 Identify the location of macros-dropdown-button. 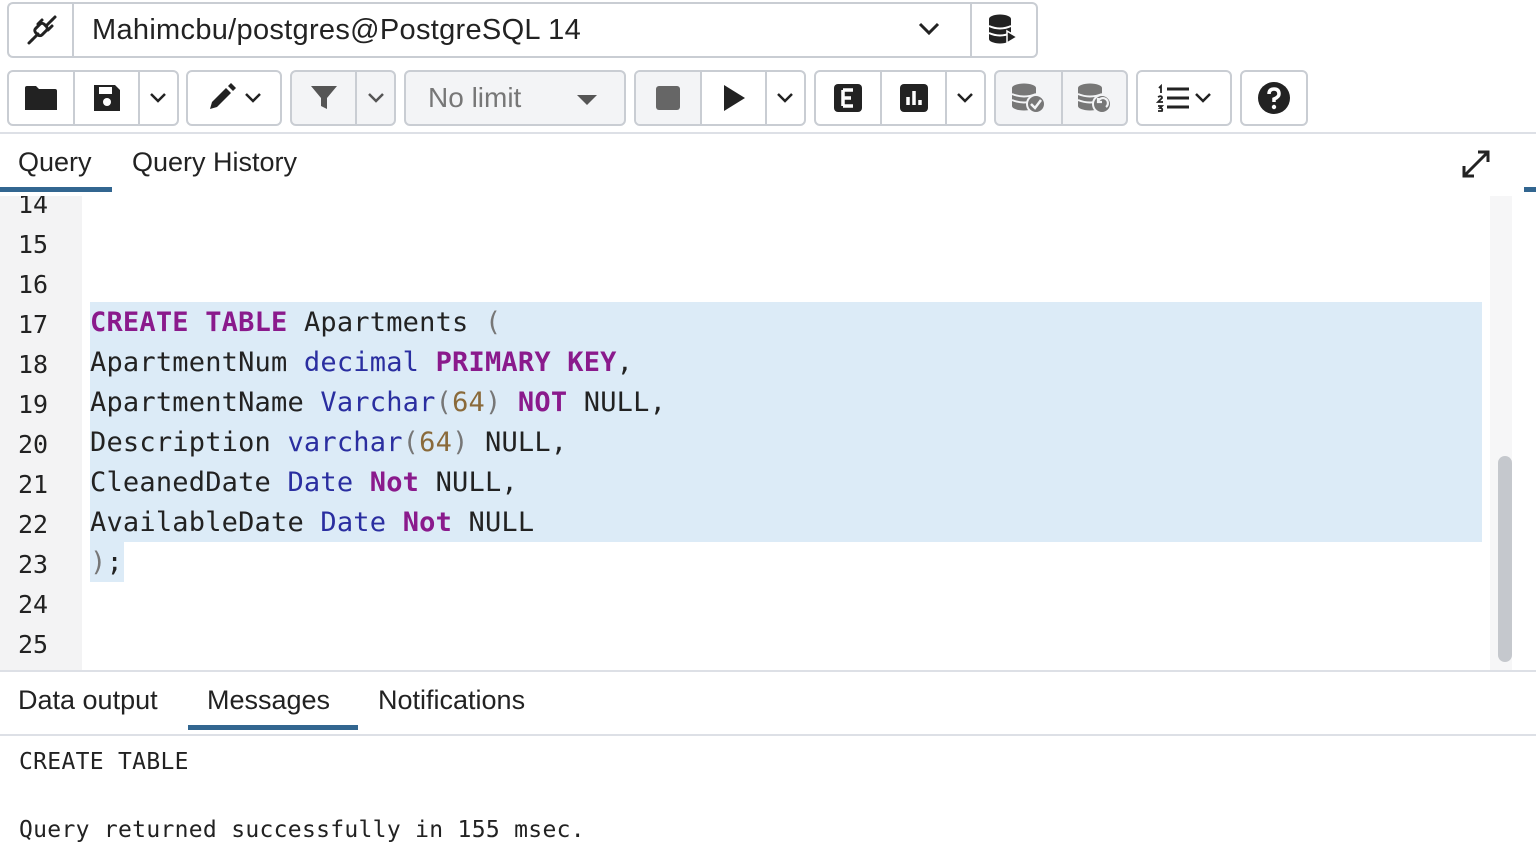
(1184, 98).